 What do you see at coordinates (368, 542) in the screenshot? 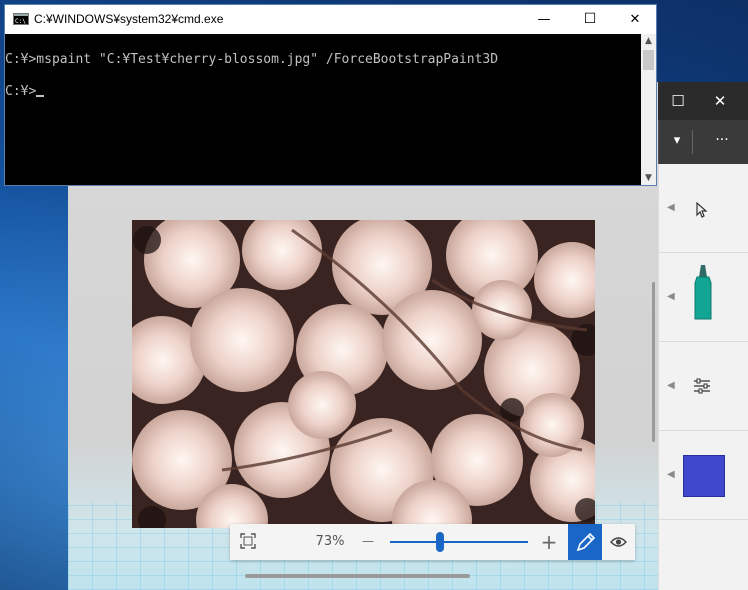
I see `zoom-out-button: —` at bounding box center [368, 542].